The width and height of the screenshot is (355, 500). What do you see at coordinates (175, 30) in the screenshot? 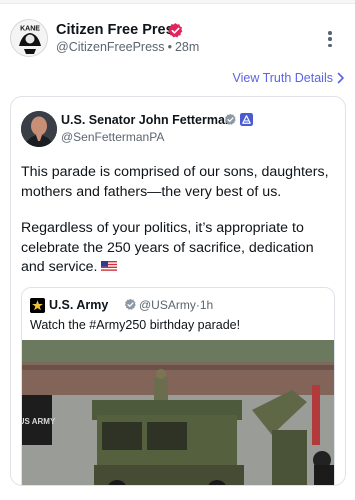
I see `verified-badge-icon` at bounding box center [175, 30].